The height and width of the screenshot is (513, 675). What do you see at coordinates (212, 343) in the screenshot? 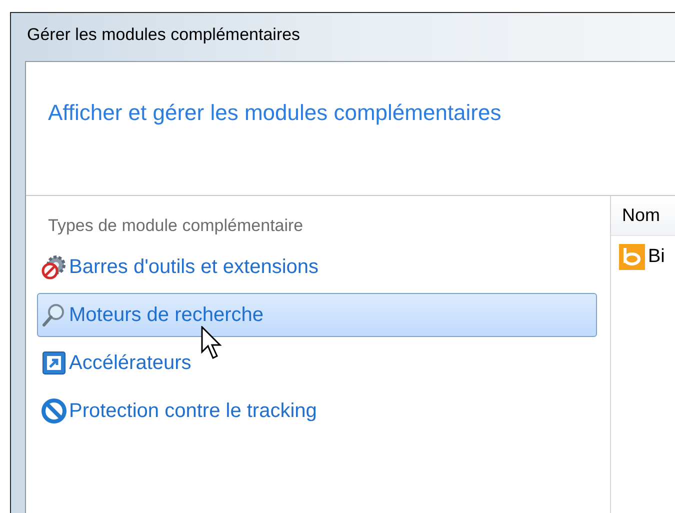
I see `cursor-icon` at bounding box center [212, 343].